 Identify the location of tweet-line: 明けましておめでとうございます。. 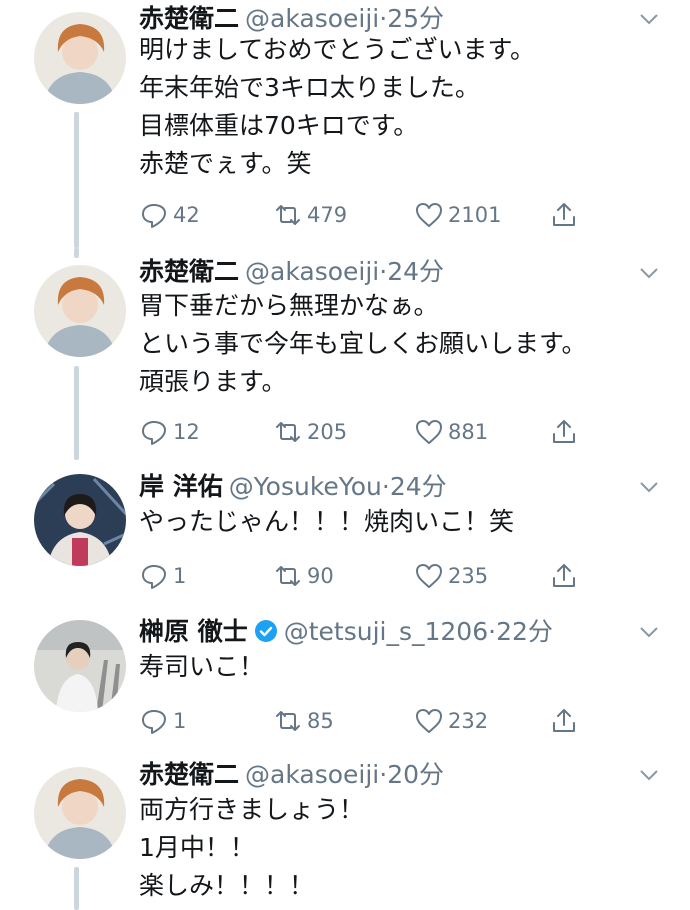
(337, 49).